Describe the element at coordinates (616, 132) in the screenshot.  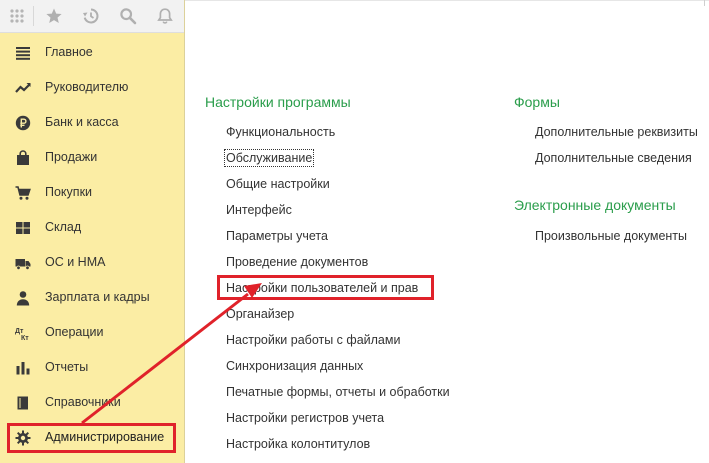
I see `link-additional-attributes: Дополнительные реквизиты` at that location.